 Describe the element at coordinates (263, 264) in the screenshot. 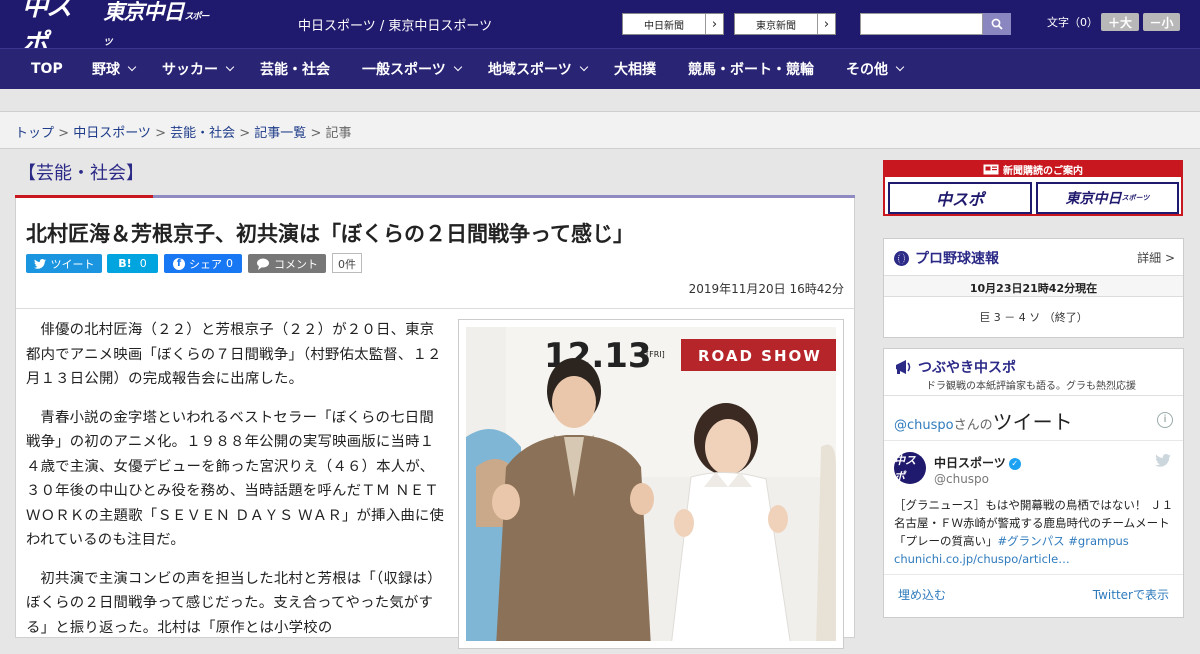

I see `speech-bubble-icon` at that location.